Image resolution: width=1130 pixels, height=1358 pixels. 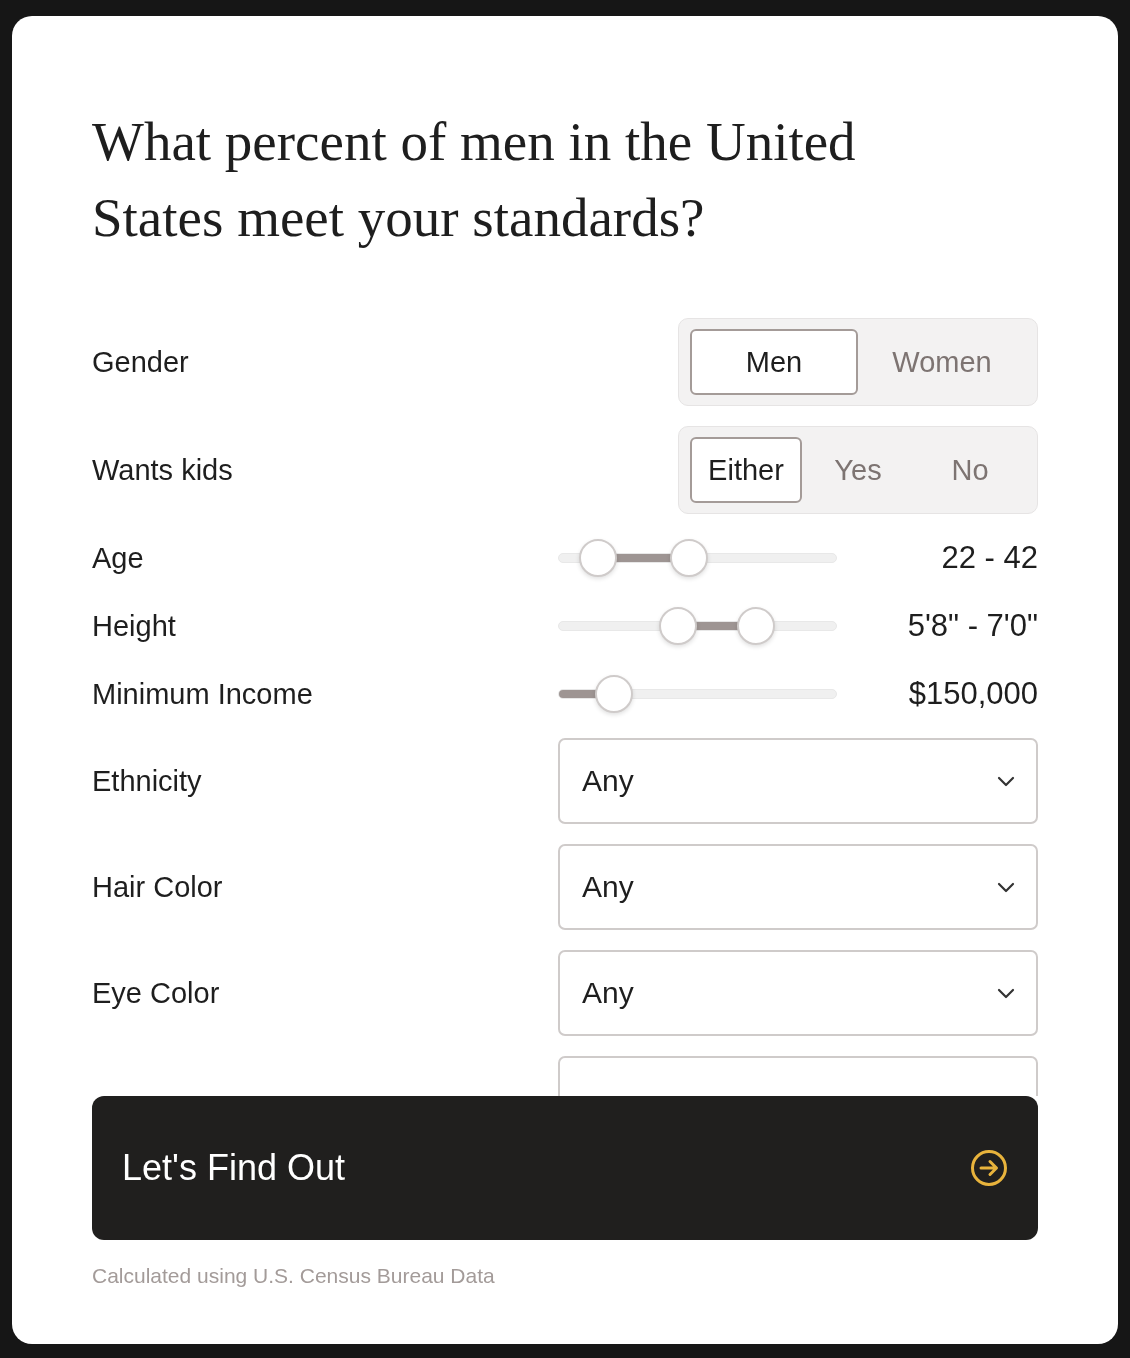 What do you see at coordinates (140, 362) in the screenshot?
I see `field-label: Gender` at bounding box center [140, 362].